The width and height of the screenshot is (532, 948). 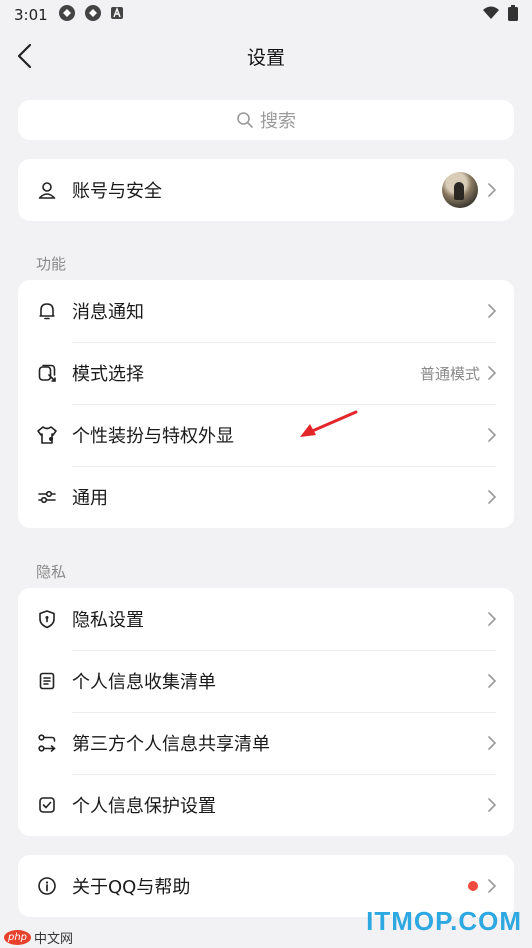 I want to click on row-label: 个性装扮与特权外显, so click(x=153, y=436).